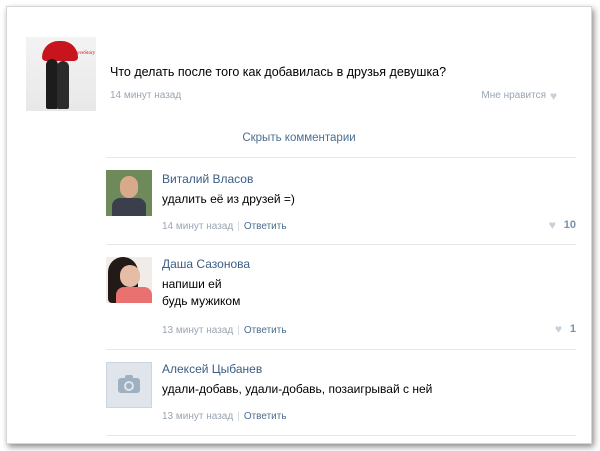 The width and height of the screenshot is (600, 451). What do you see at coordinates (63, 85) in the screenshot?
I see `person-silhouette` at bounding box center [63, 85].